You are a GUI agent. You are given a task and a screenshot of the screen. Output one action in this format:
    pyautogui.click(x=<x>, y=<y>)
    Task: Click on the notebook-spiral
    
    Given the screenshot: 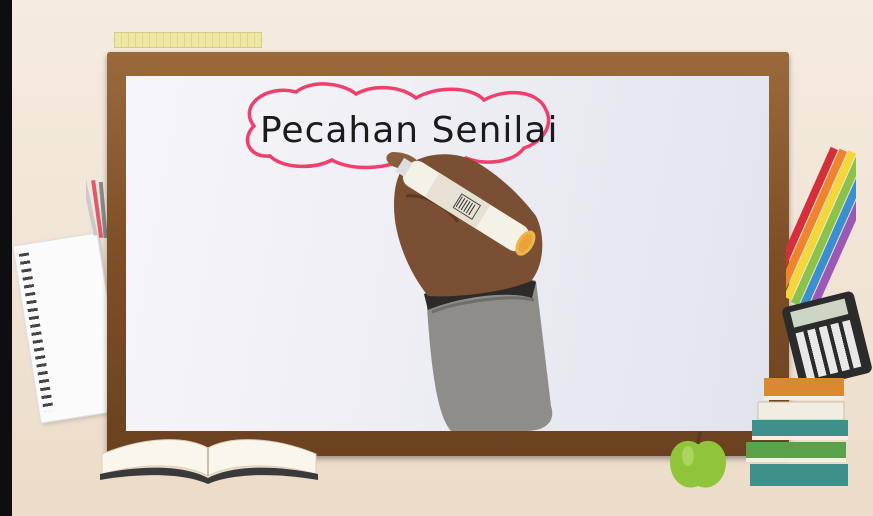 What is the action you would take?
    pyautogui.click(x=36, y=332)
    